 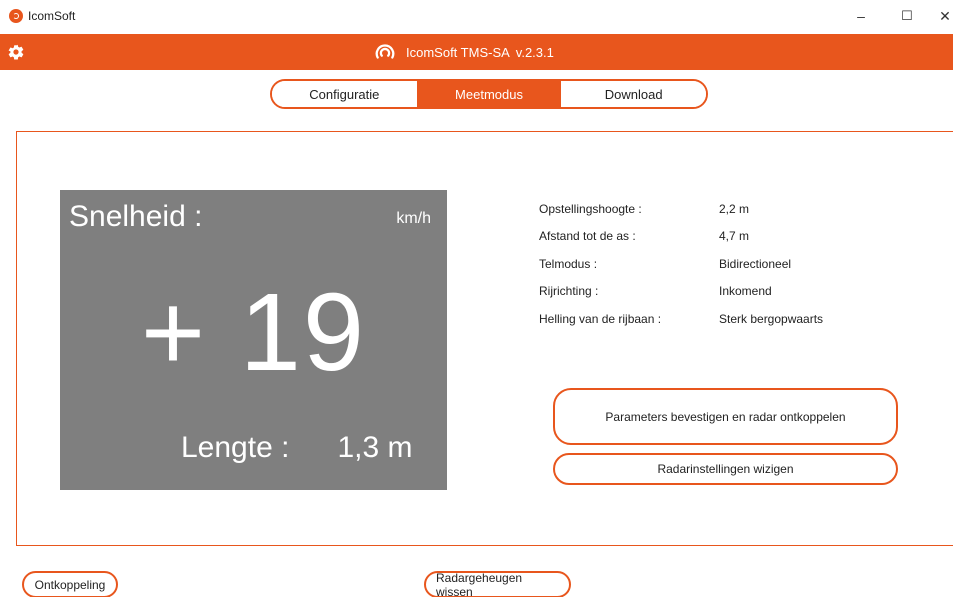 I want to click on param-key: Helling van de rijbaan :, so click(x=600, y=318).